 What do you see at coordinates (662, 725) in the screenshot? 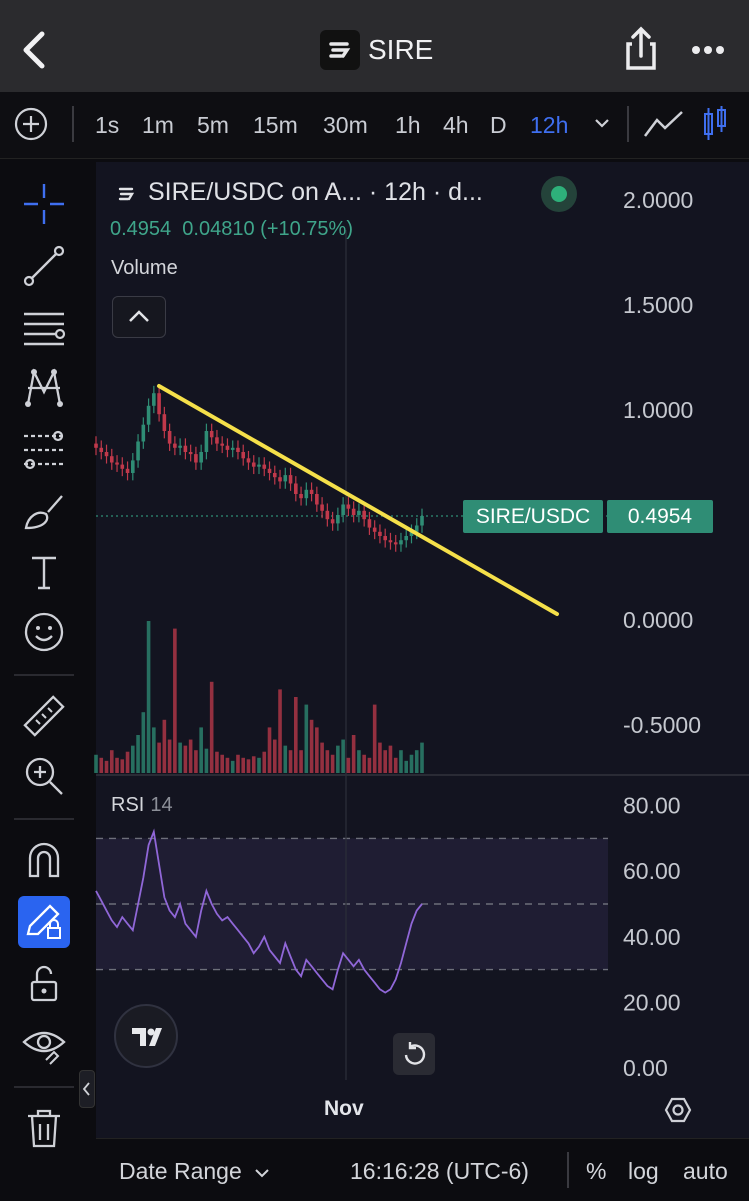
I see `price-tick-label: -0.5000` at bounding box center [662, 725].